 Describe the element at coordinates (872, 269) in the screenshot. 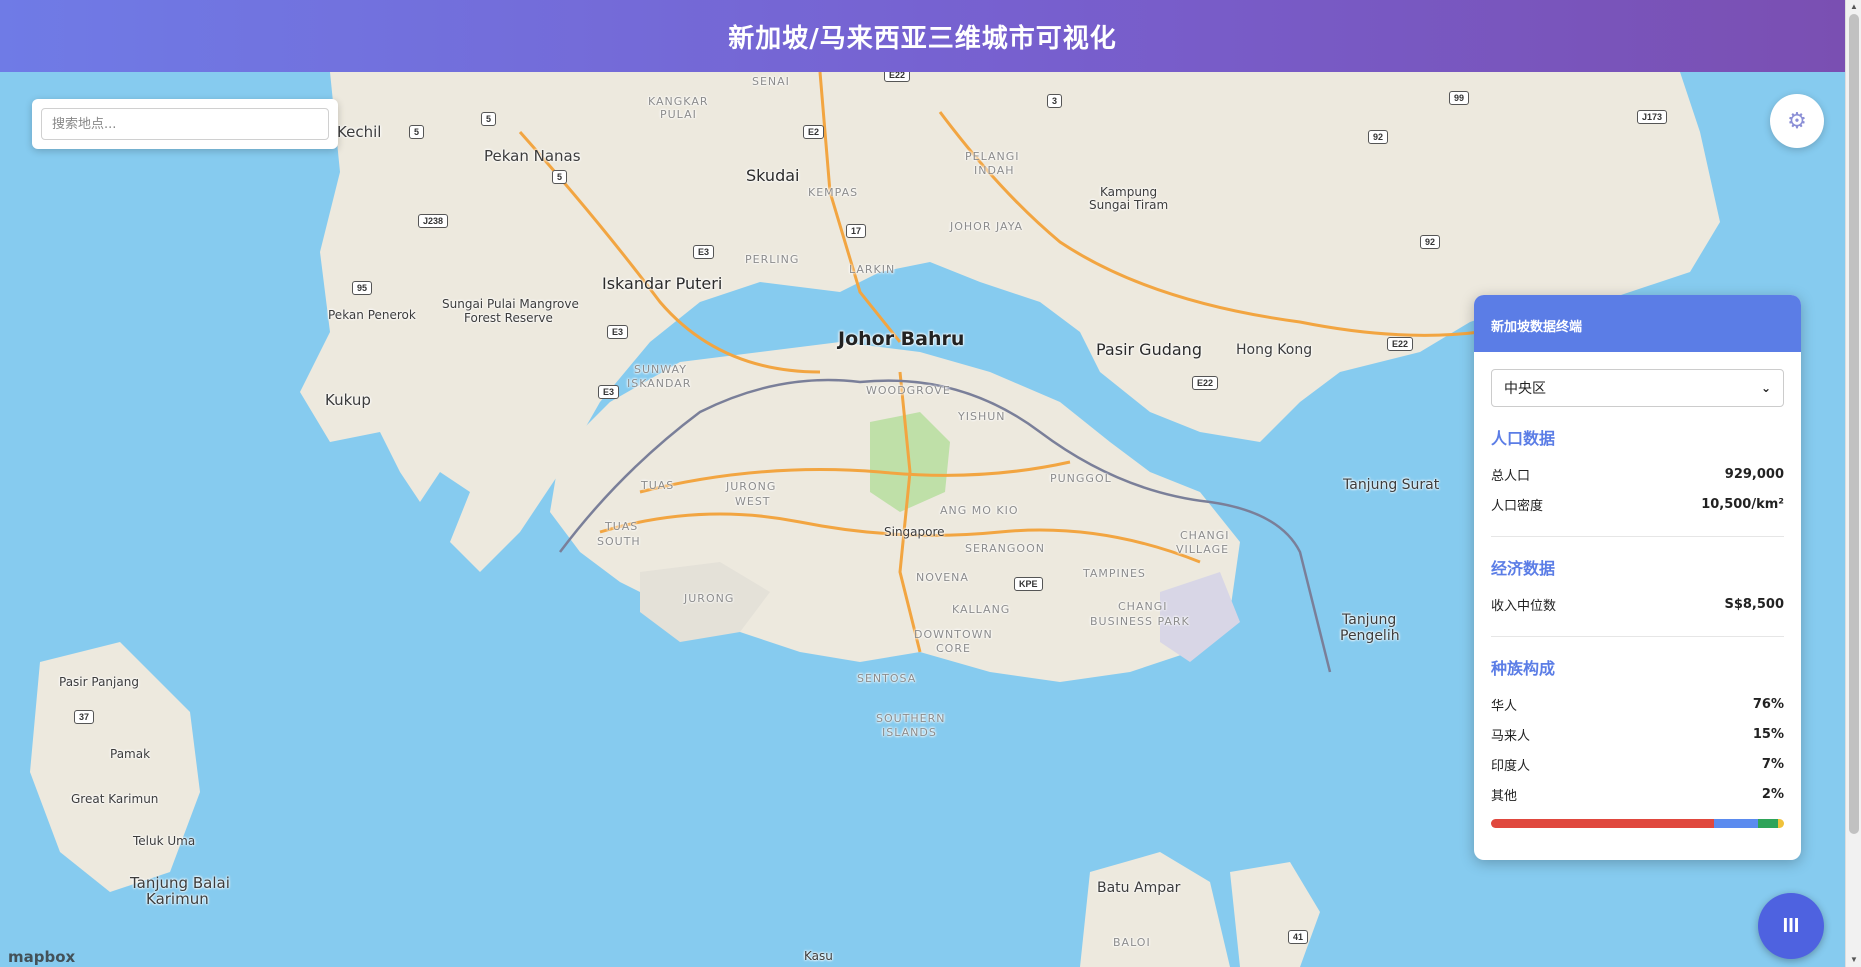

I see `district-label: LARKIN` at that location.